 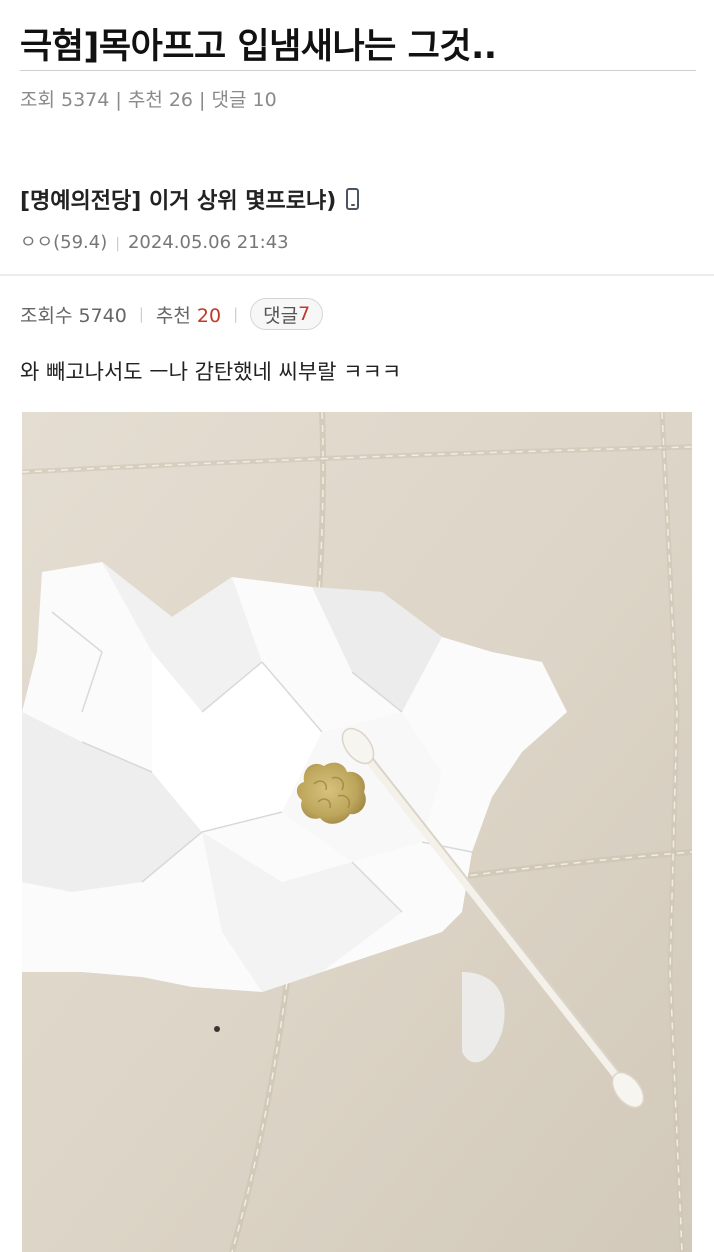 I want to click on quoted-header-divider, so click(x=357, y=275).